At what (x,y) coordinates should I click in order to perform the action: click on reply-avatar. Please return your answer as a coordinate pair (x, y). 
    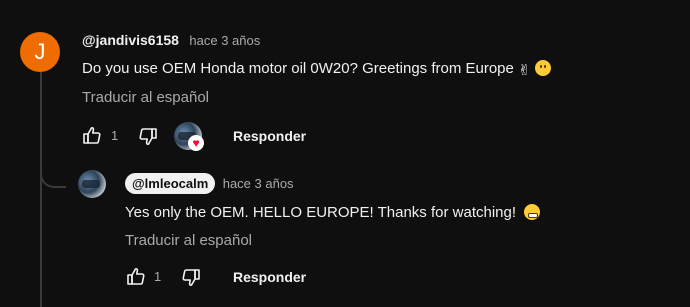
    Looking at the image, I should click on (92, 184).